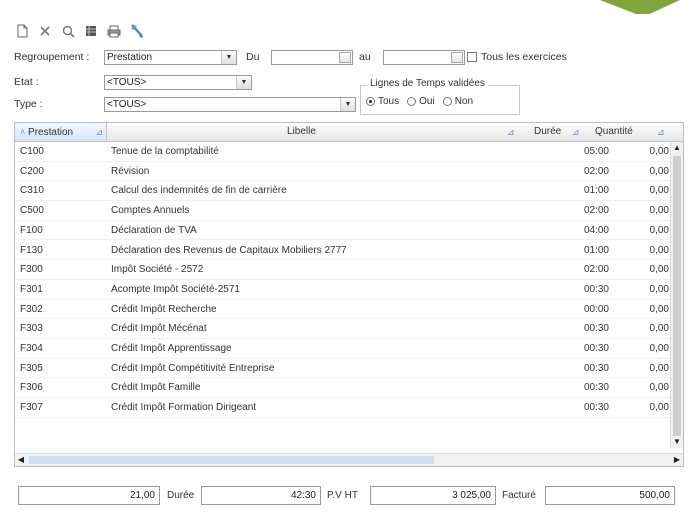 Image resolution: width=699 pixels, height=512 pixels. Describe the element at coordinates (137, 31) in the screenshot. I see `tools-icon` at that location.